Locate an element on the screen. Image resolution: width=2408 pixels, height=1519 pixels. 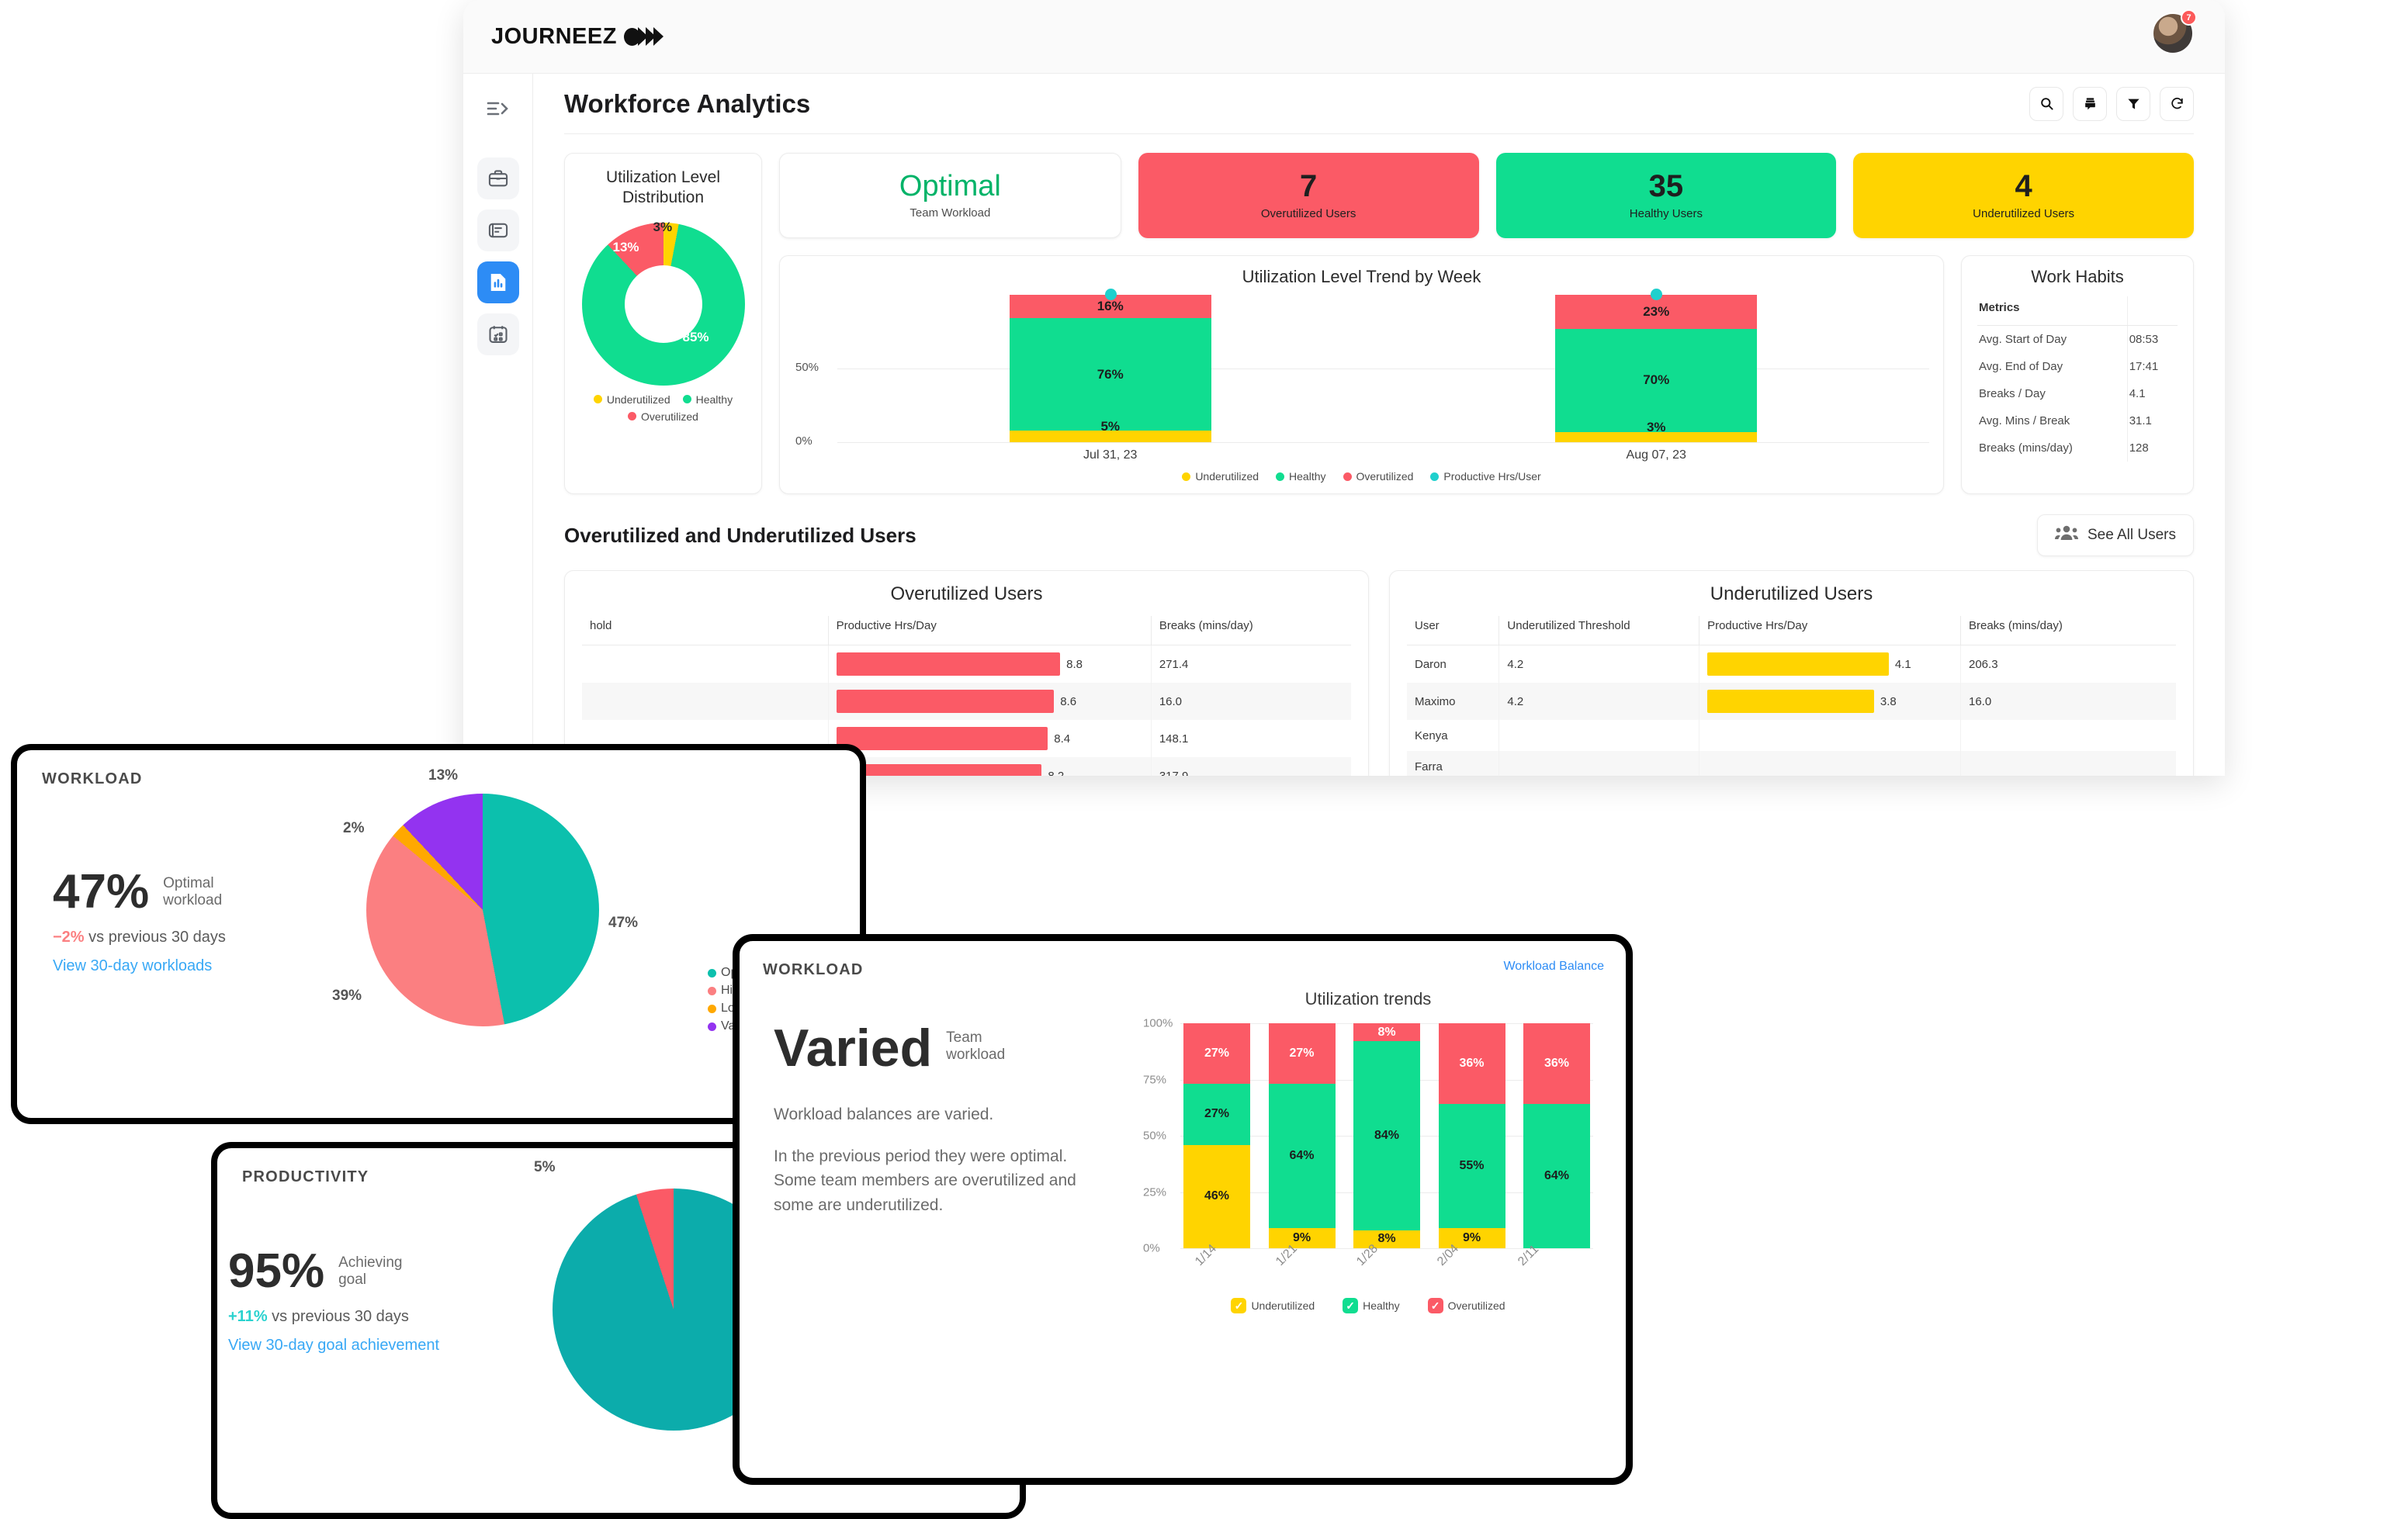
kpi-label: Healthy Users is located at coordinates (1666, 213).